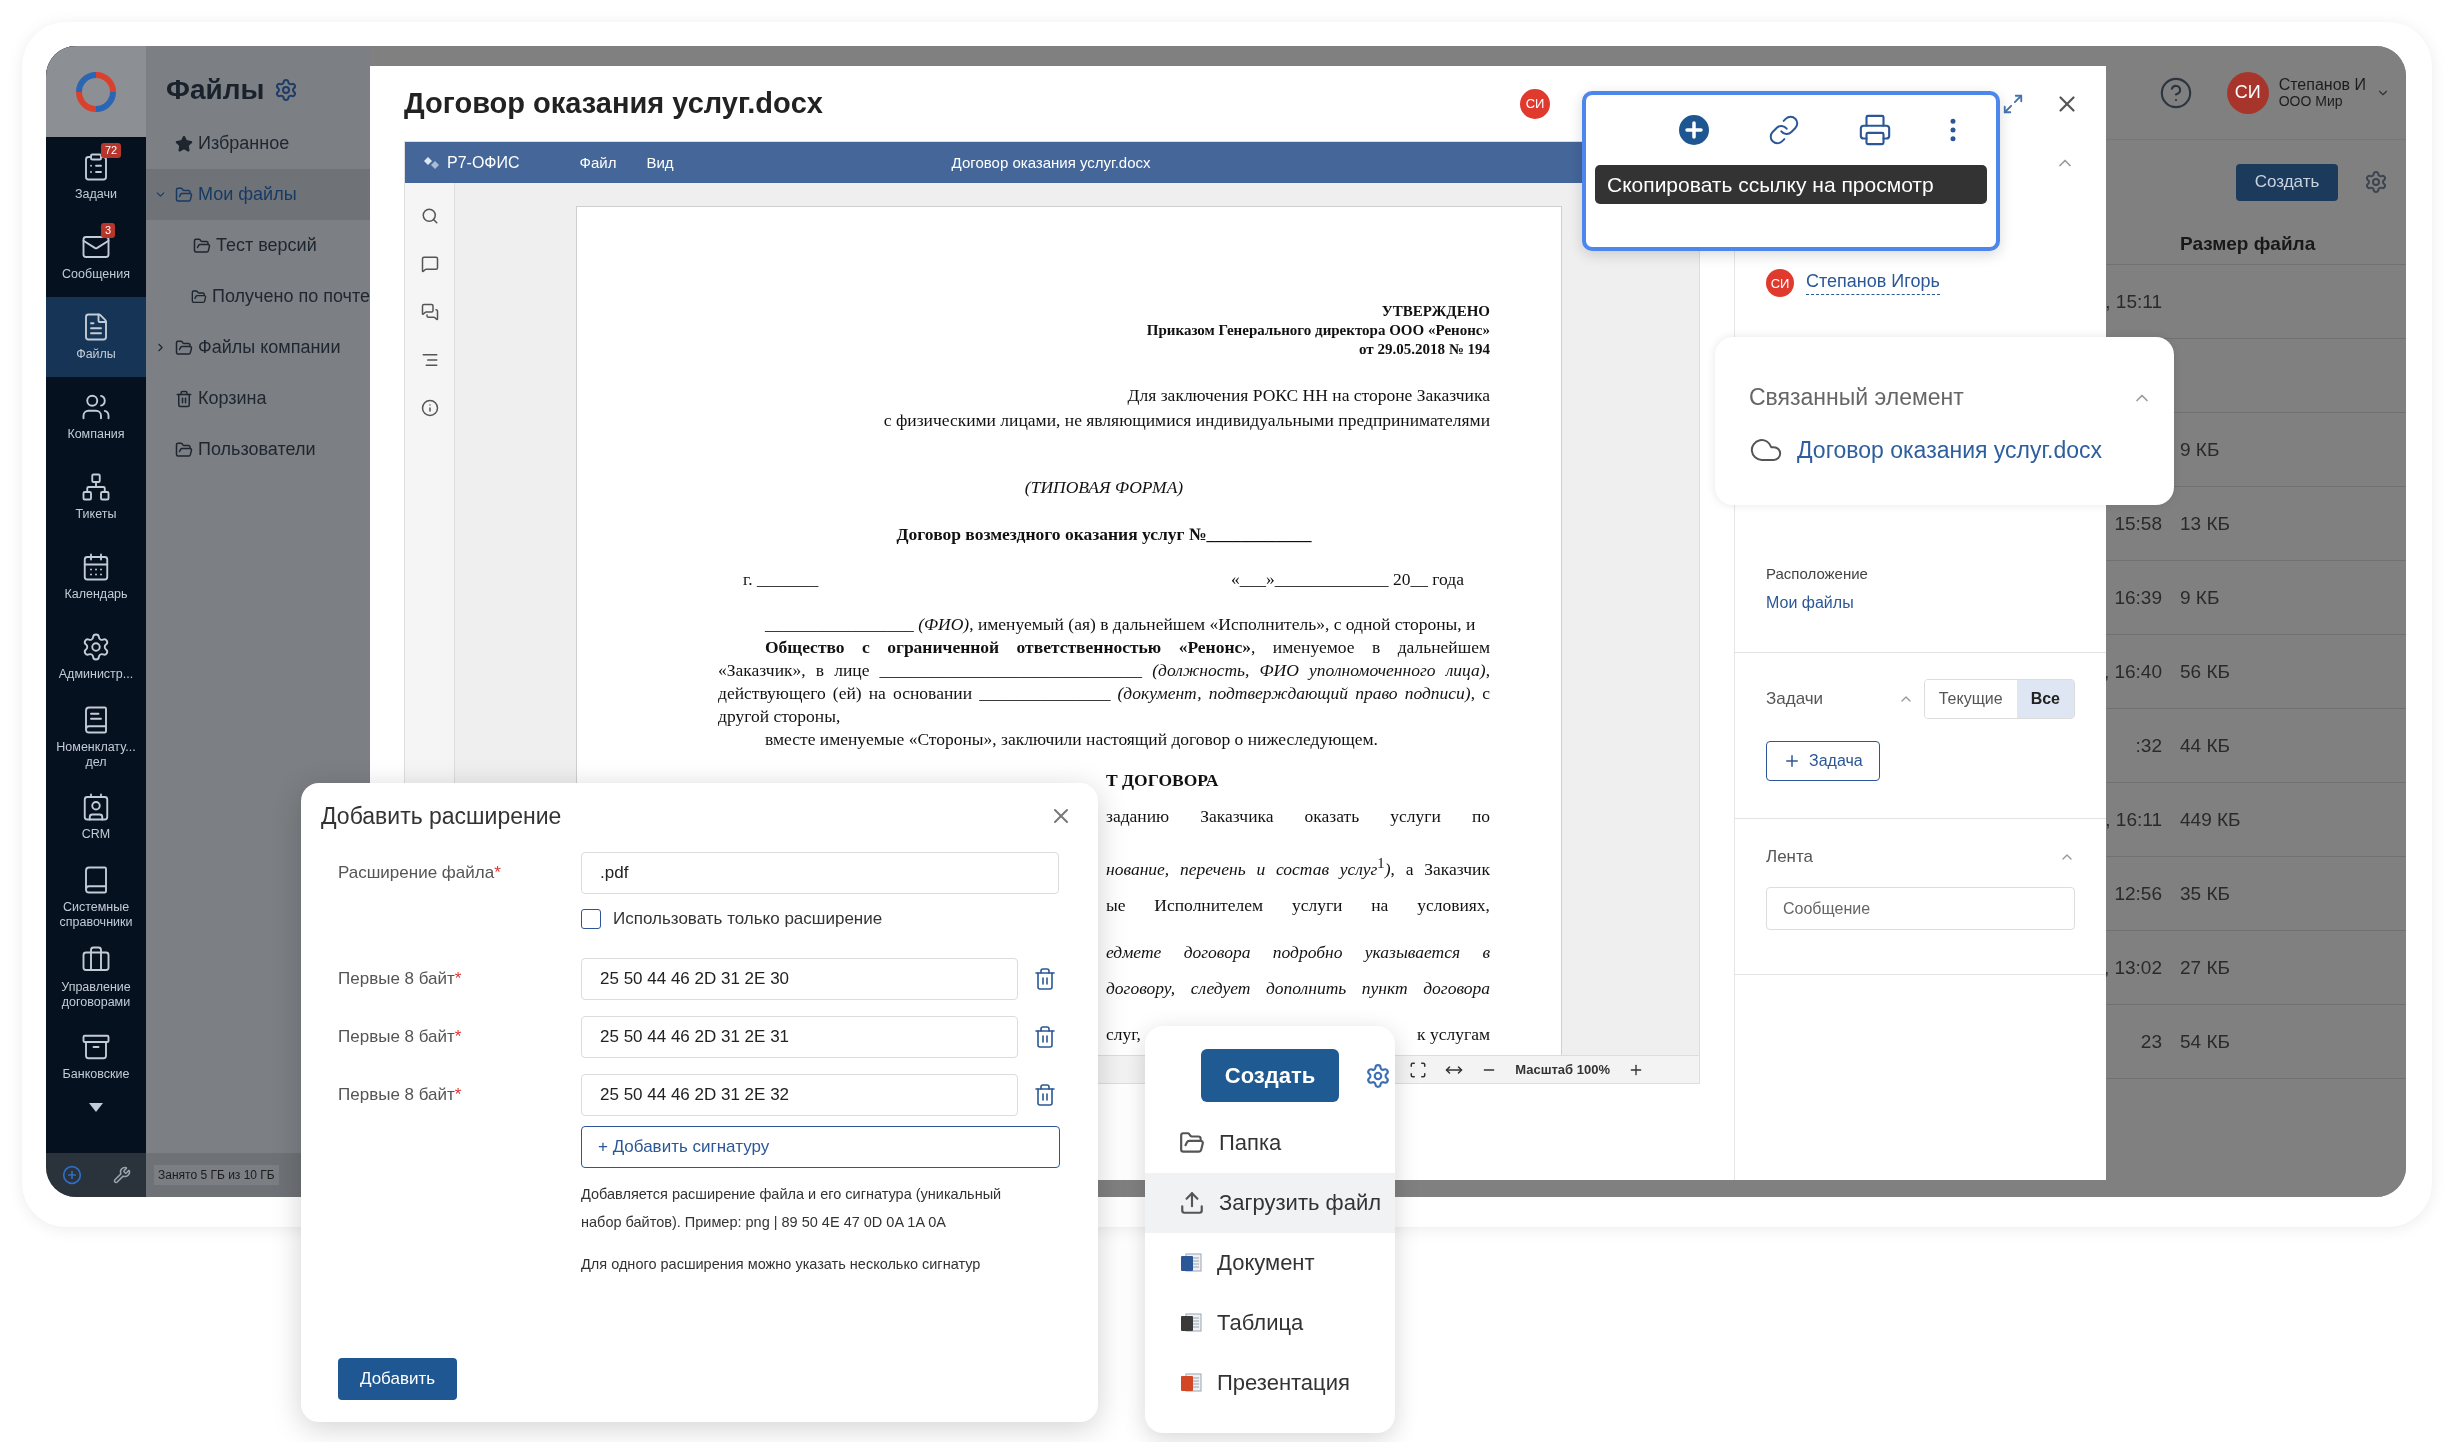 The image size is (2456, 1442). I want to click on input-field: .pdf, so click(820, 873).